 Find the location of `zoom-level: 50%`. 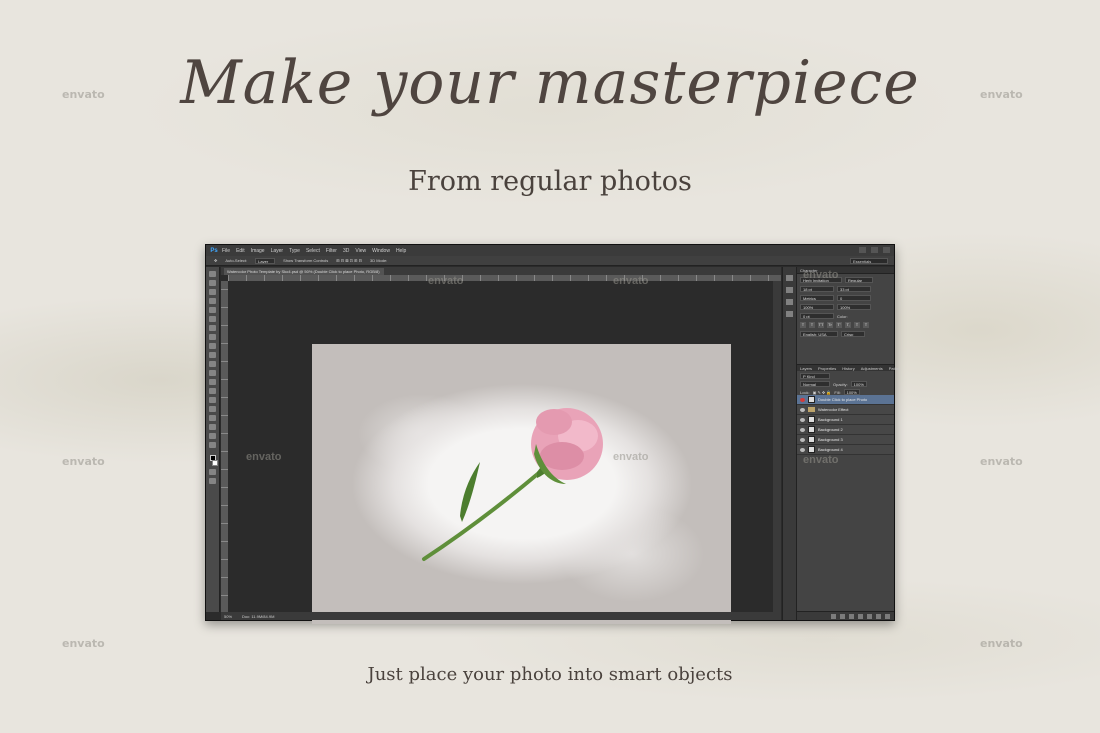

zoom-level: 50% is located at coordinates (228, 616).